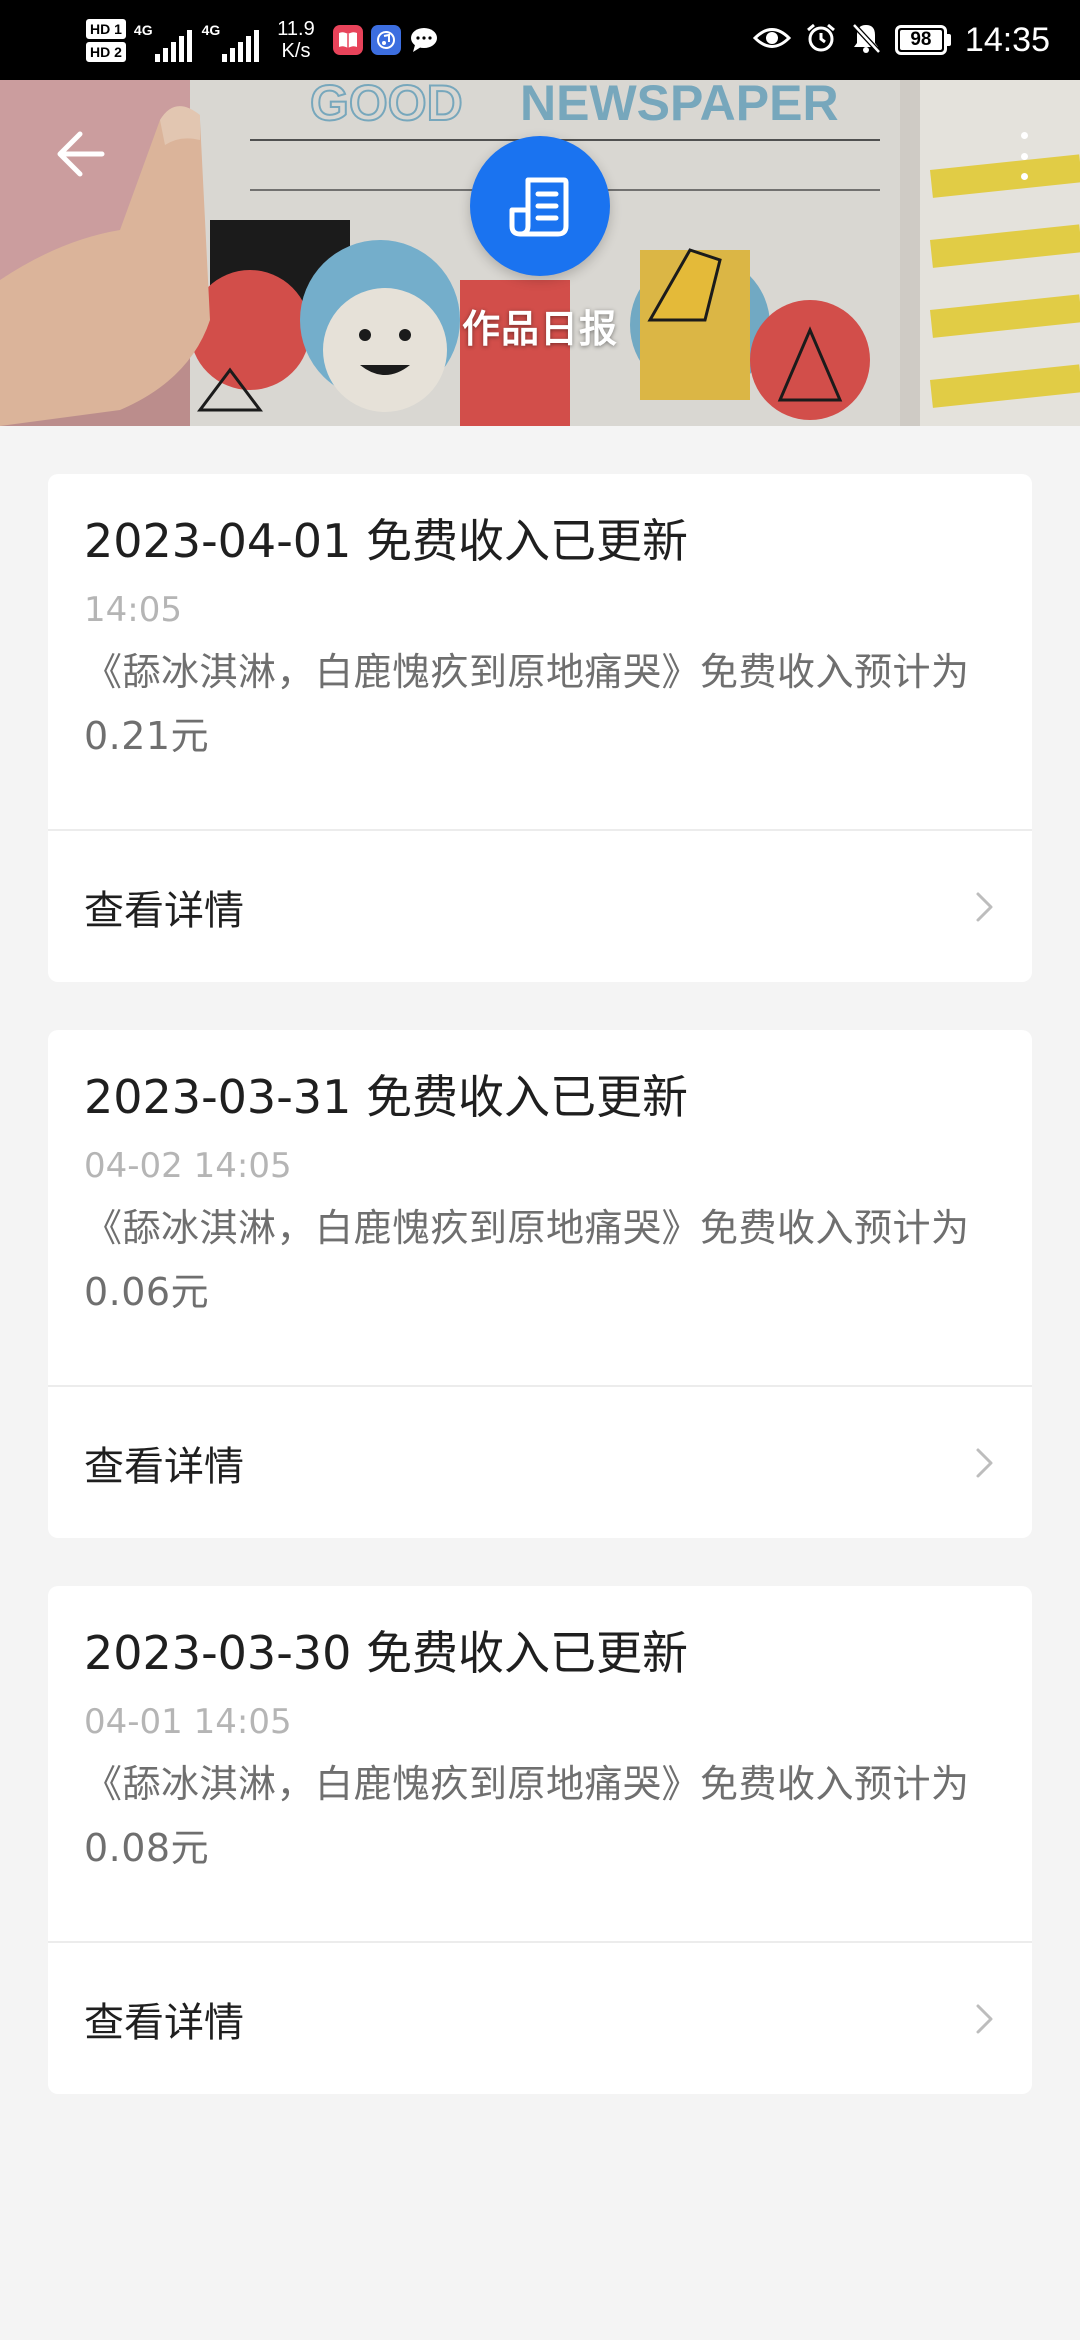  I want to click on report-time: 04-01 14:05, so click(188, 1722).